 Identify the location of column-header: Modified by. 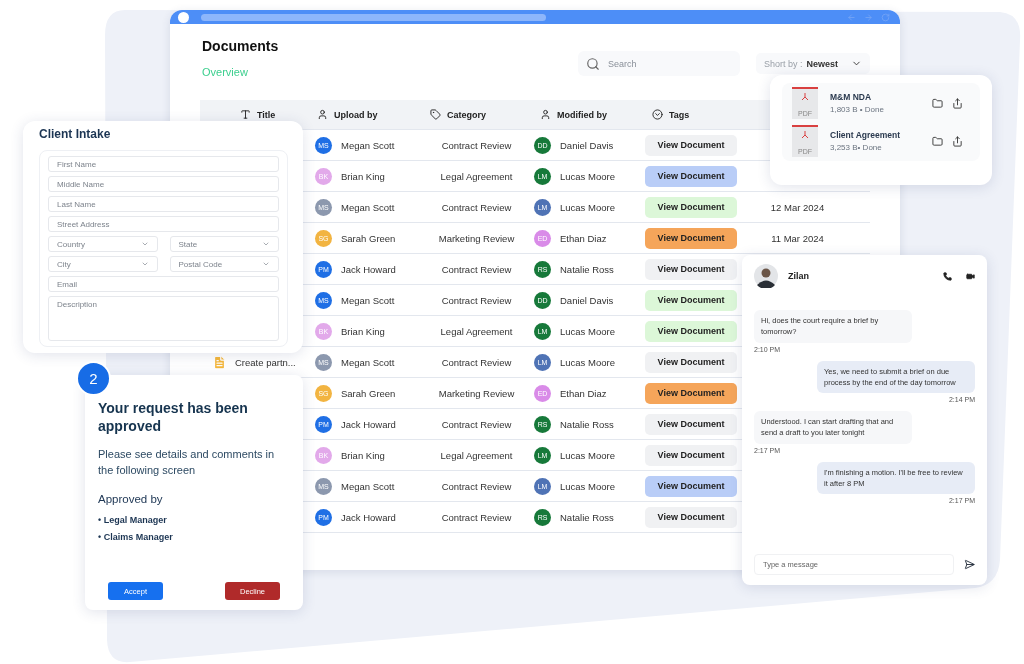
(582, 114).